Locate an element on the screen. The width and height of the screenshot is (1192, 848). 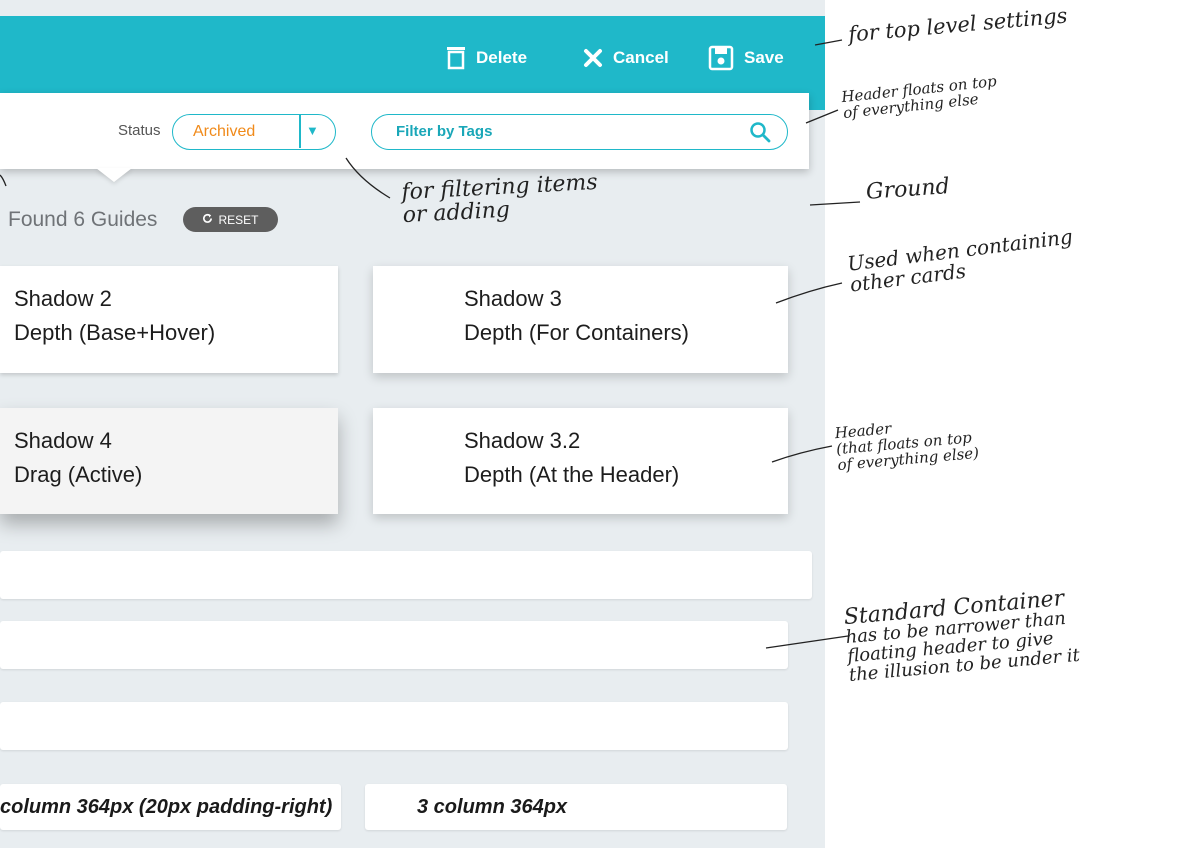
delete-button: Delete is located at coordinates (486, 58).